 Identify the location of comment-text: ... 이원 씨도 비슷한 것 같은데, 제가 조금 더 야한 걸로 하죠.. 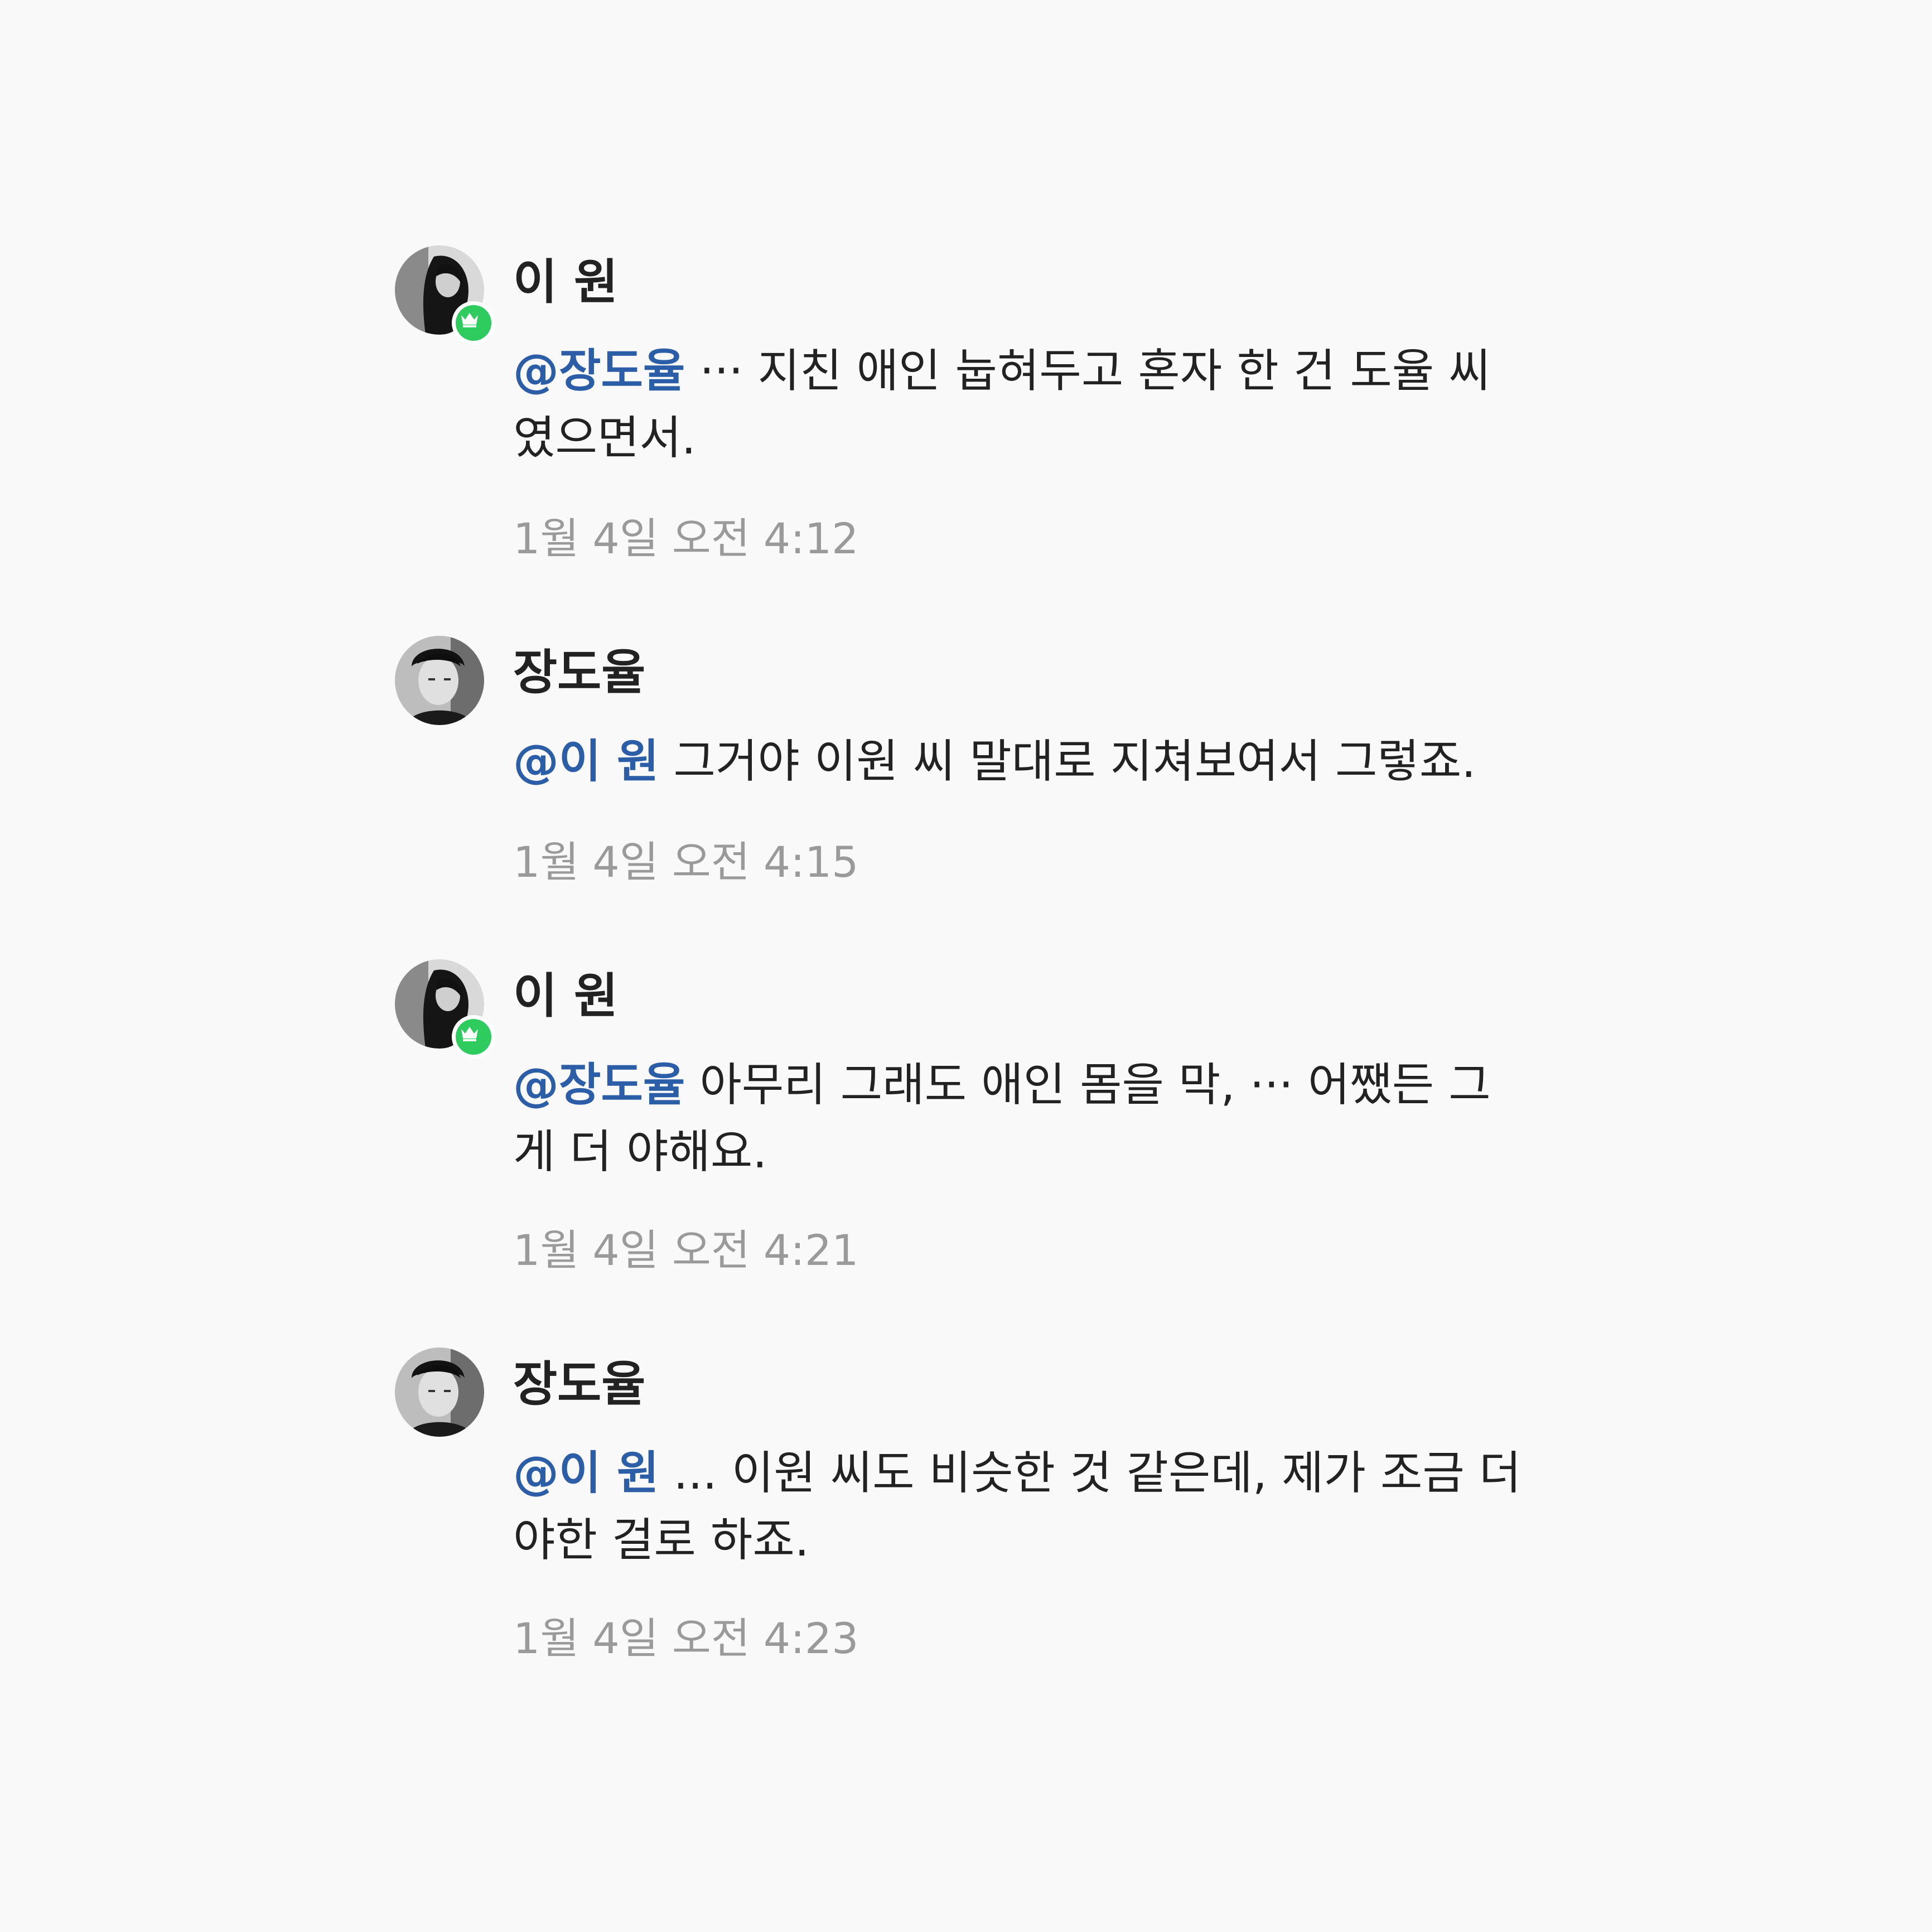
(1017, 1507).